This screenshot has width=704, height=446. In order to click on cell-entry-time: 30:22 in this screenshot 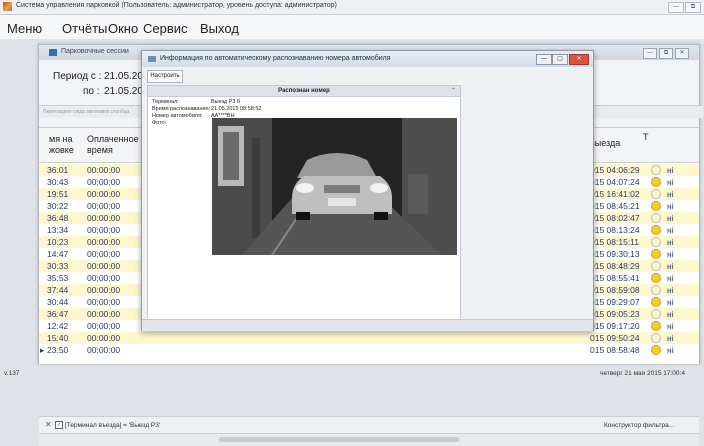, I will do `click(58, 206)`.